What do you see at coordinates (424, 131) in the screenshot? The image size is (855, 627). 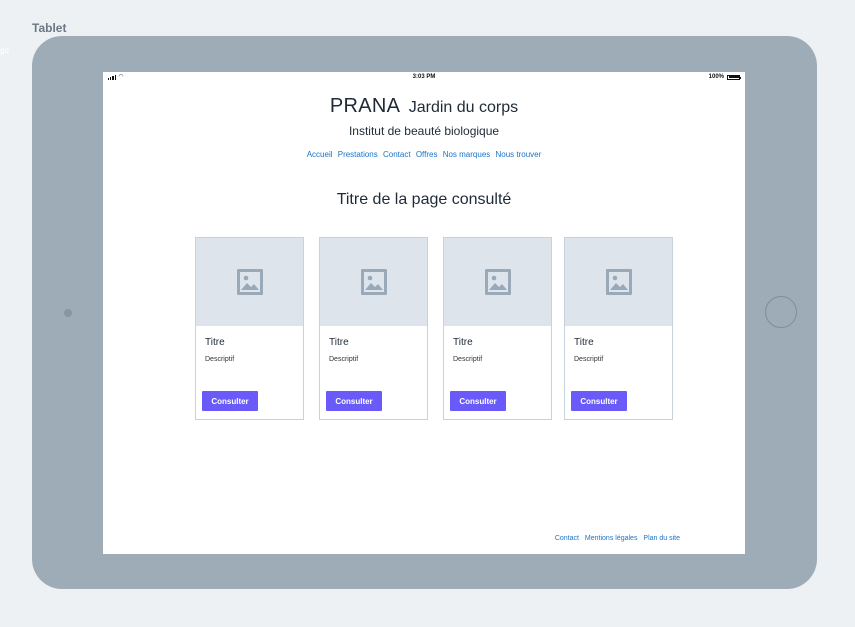 I see `site-subtitle: Institut de beauté biologique` at bounding box center [424, 131].